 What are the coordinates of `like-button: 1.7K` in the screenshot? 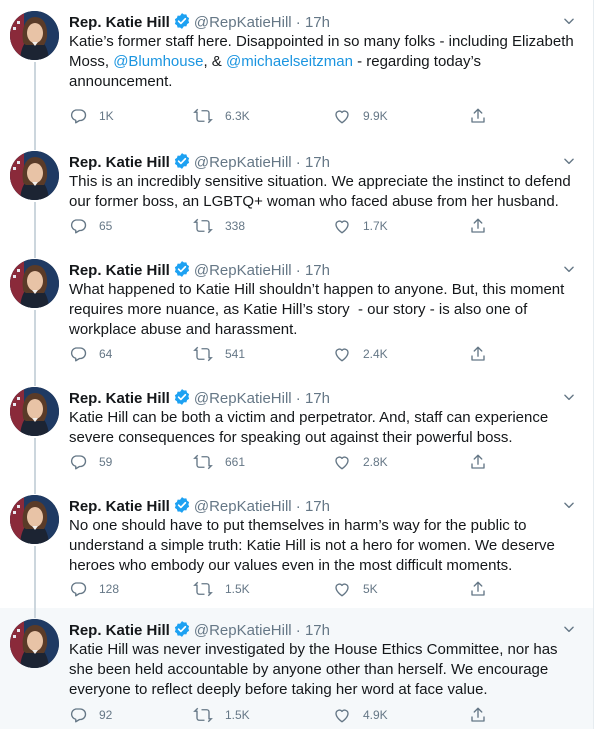 It's located at (360, 226).